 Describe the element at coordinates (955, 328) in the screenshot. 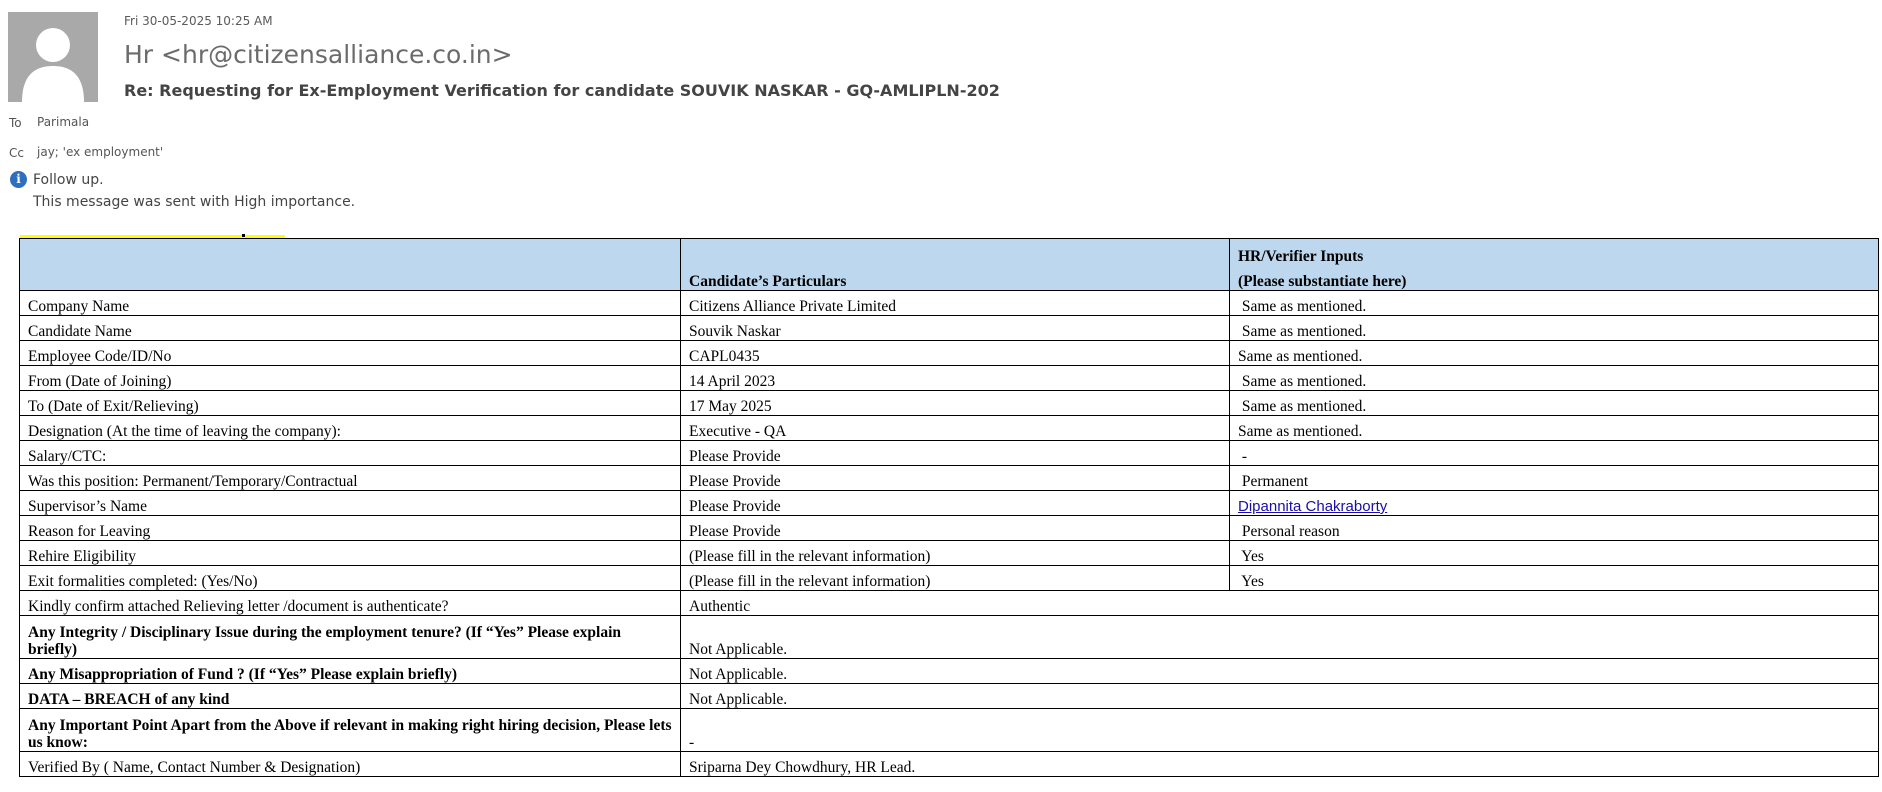

I see `row-particulars: Souvik Naskar` at that location.